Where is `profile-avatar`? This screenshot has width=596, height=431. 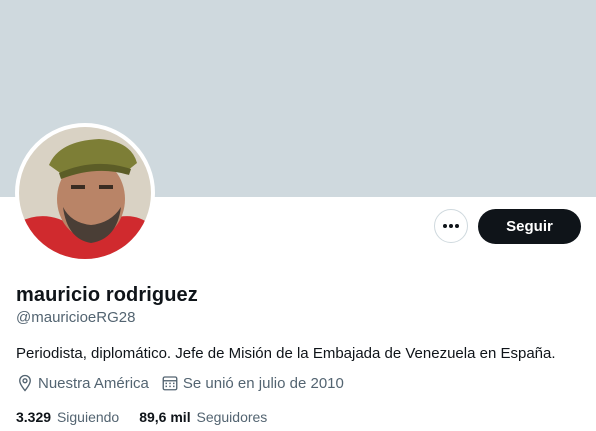 profile-avatar is located at coordinates (85, 193).